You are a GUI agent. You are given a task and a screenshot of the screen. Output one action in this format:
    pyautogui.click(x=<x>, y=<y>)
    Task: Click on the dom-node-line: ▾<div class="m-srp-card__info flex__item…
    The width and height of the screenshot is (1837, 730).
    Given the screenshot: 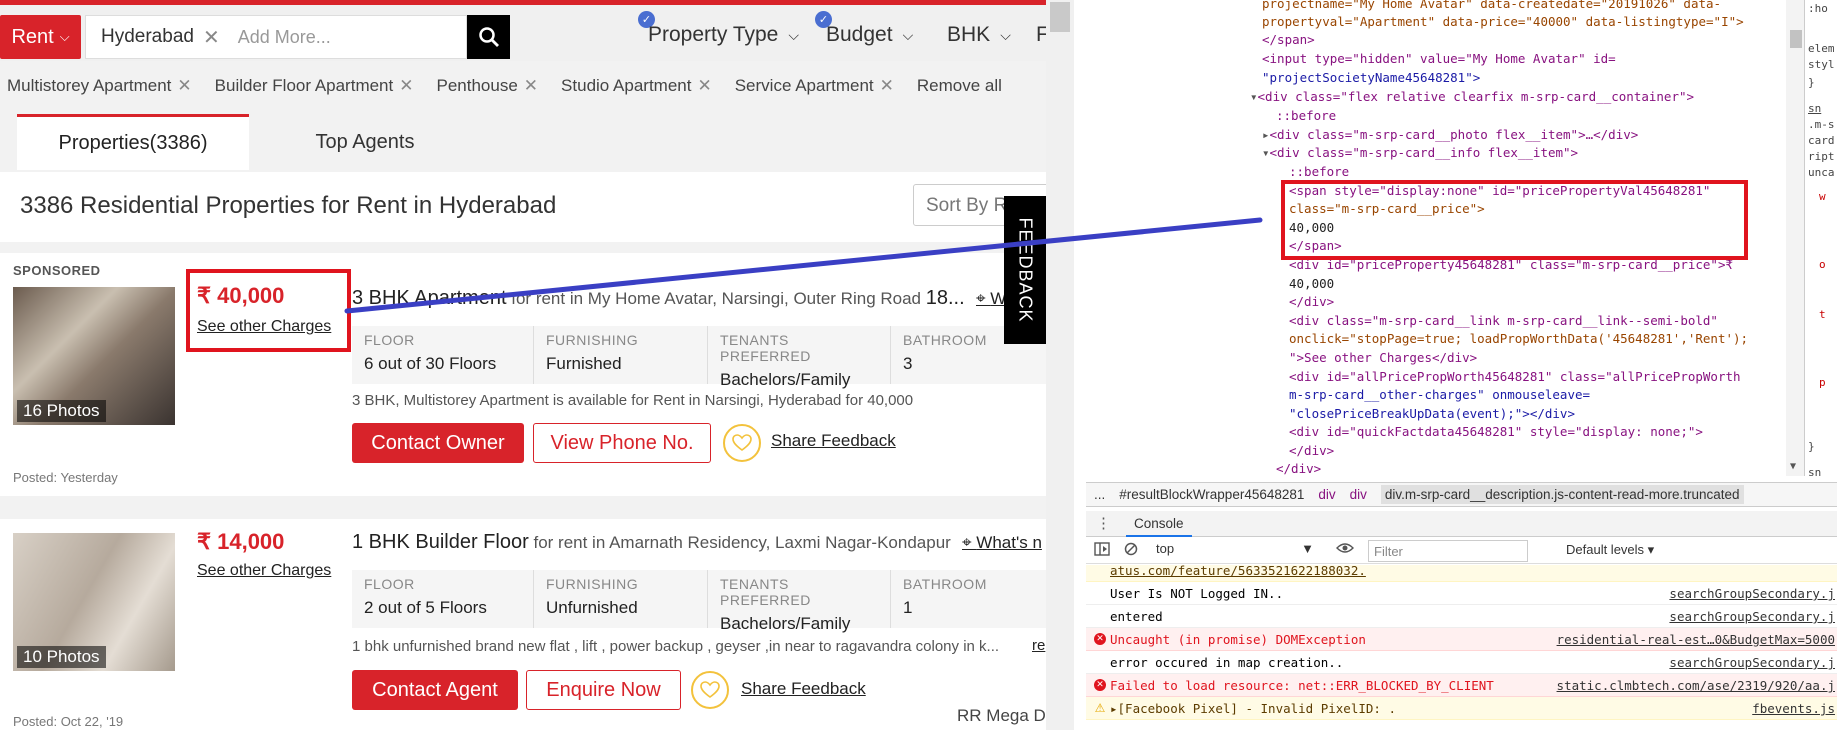 What is the action you would take?
    pyautogui.click(x=1420, y=152)
    